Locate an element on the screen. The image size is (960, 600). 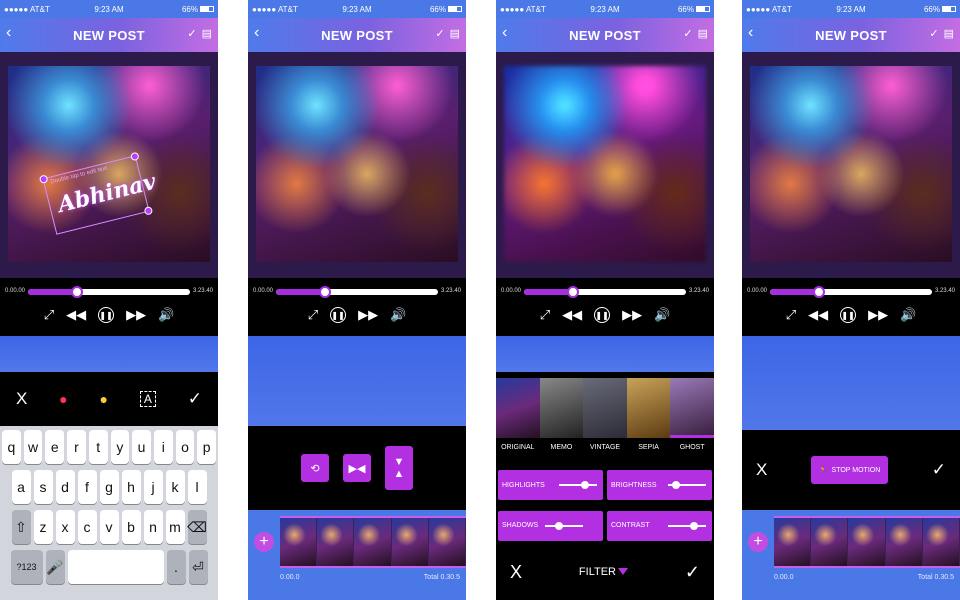
filter-thumb-sepia is located at coordinates (648, 408).